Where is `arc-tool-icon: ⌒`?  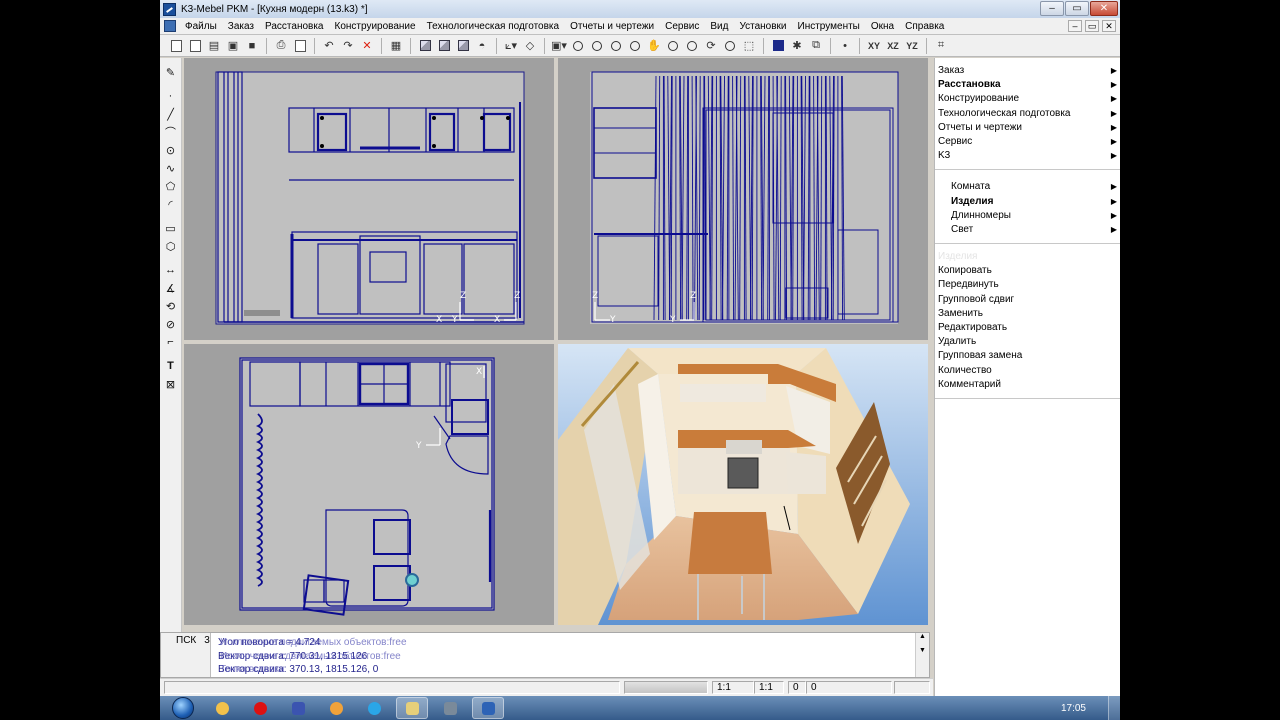 arc-tool-icon: ⌒ is located at coordinates (171, 132).